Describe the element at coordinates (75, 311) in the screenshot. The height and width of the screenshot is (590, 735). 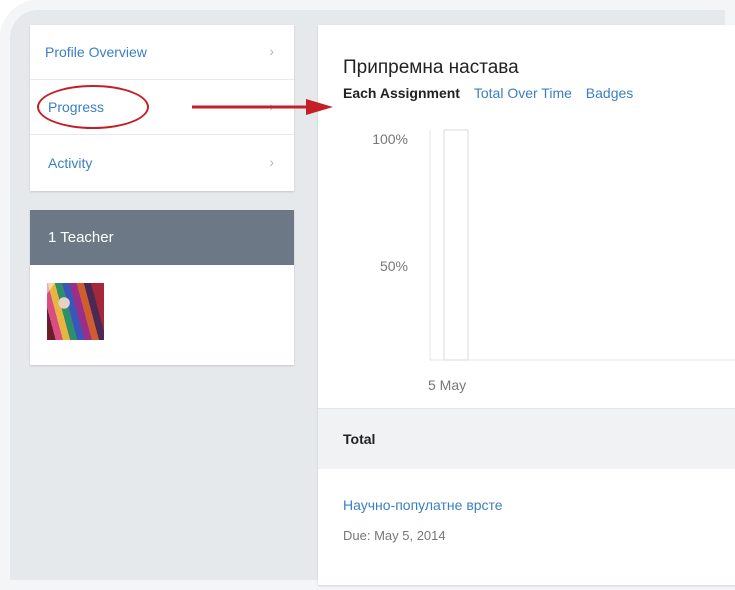
I see `teacher-avatar` at that location.